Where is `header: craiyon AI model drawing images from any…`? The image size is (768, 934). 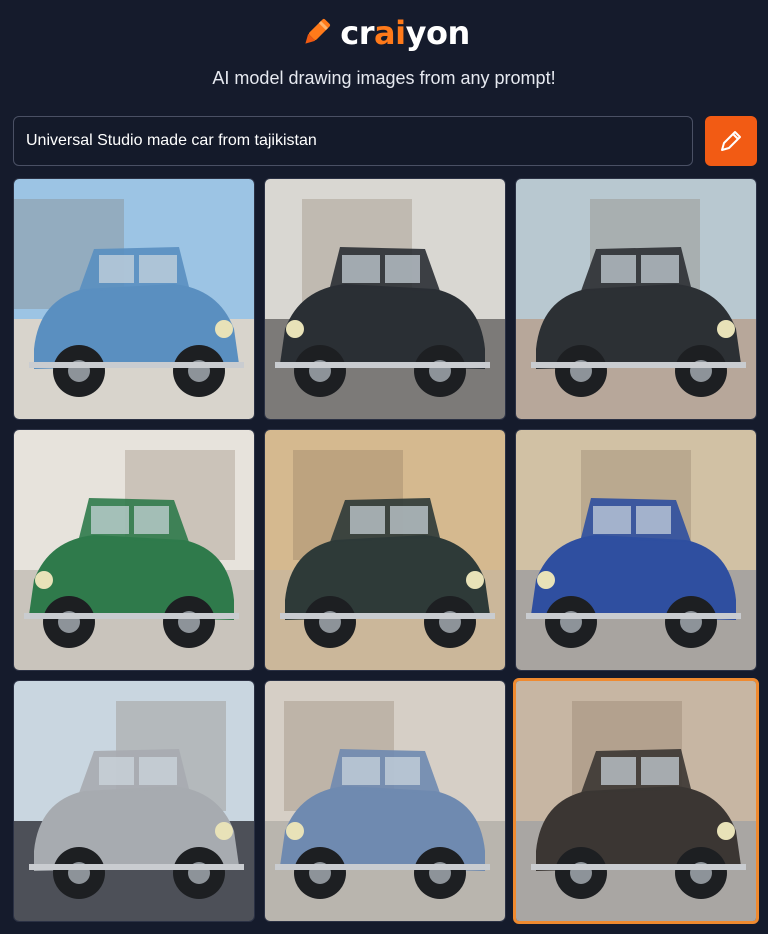
header: craiyon AI model drawing images from any… is located at coordinates (384, 55).